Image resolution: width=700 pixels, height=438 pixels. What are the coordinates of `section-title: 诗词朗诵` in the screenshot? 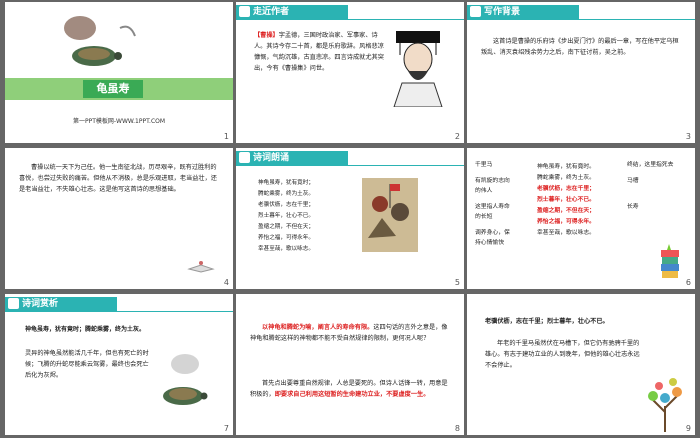 It's located at (271, 158).